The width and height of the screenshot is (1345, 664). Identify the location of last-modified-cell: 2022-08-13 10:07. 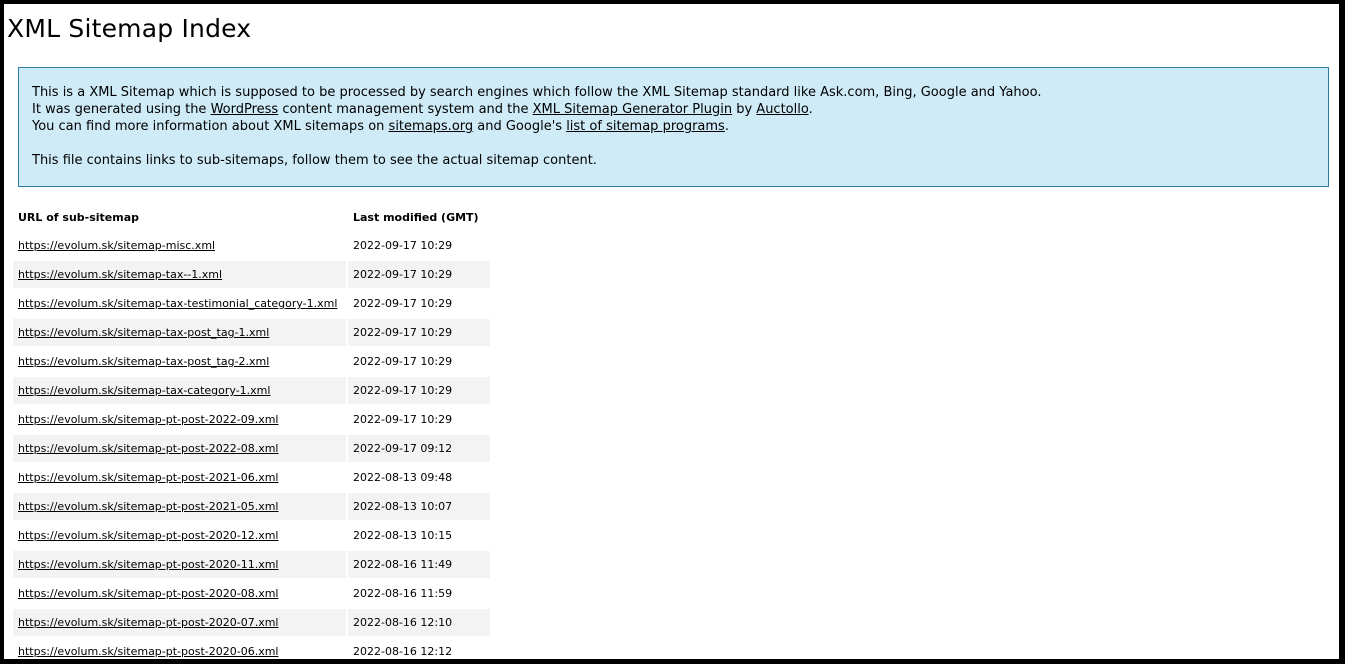
(419, 506).